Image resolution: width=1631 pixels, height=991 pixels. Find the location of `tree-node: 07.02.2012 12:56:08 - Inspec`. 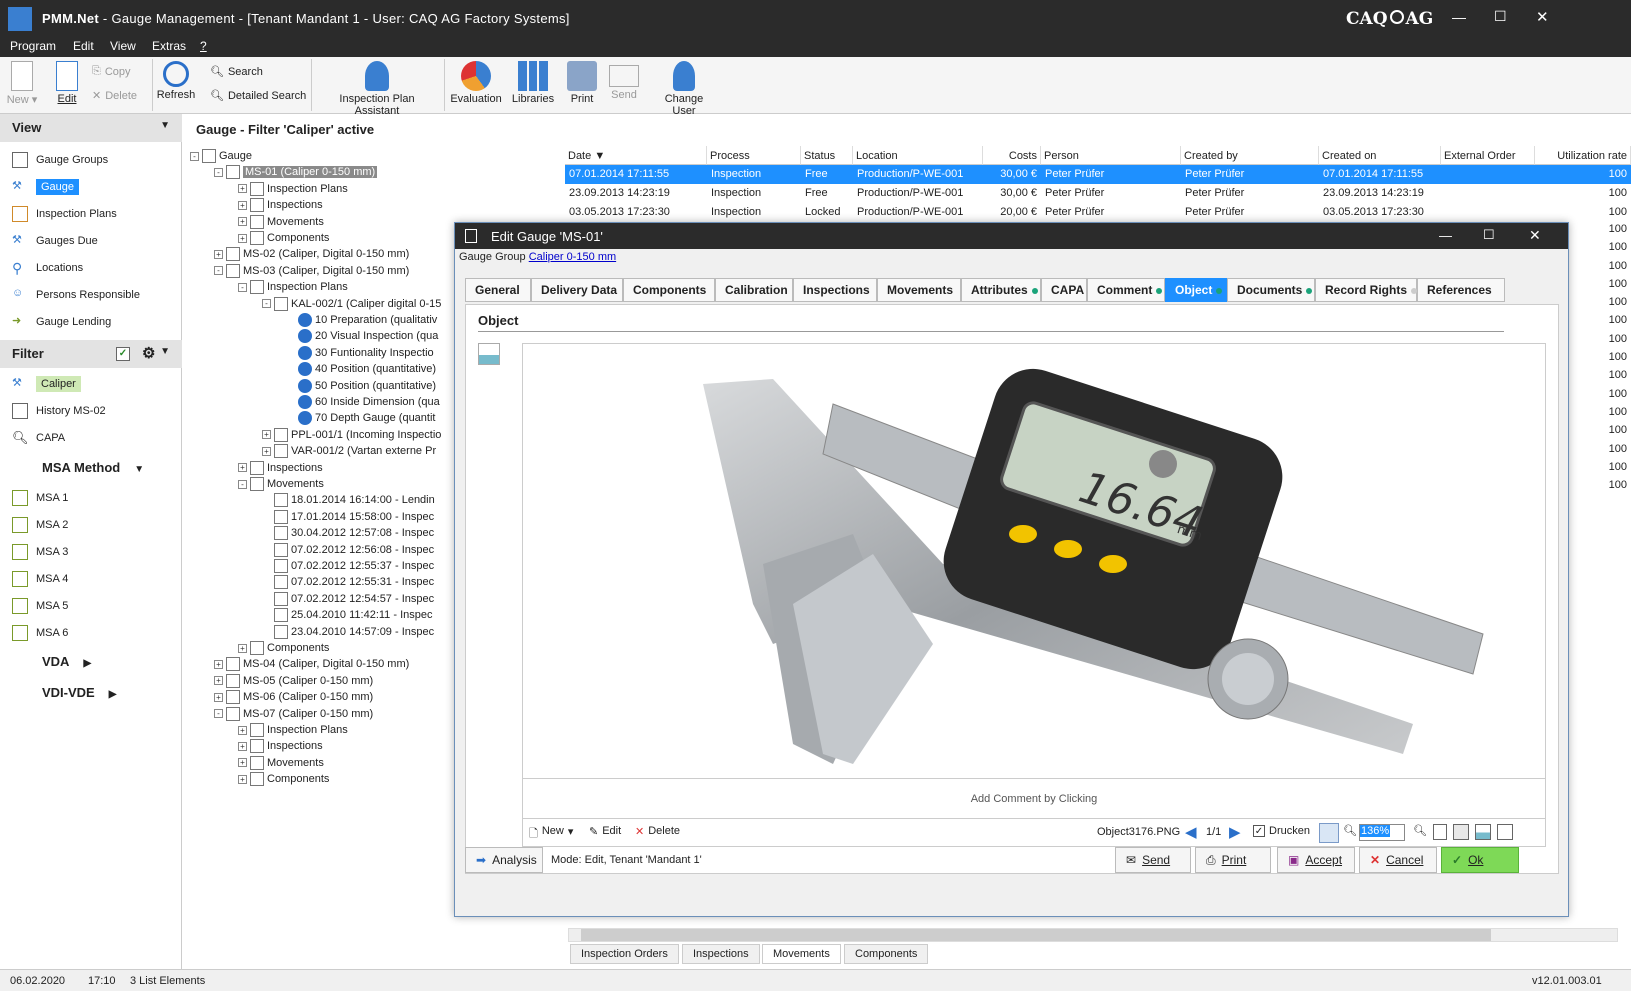

tree-node: 07.02.2012 12:56:08 - Inspec is located at coordinates (348, 550).